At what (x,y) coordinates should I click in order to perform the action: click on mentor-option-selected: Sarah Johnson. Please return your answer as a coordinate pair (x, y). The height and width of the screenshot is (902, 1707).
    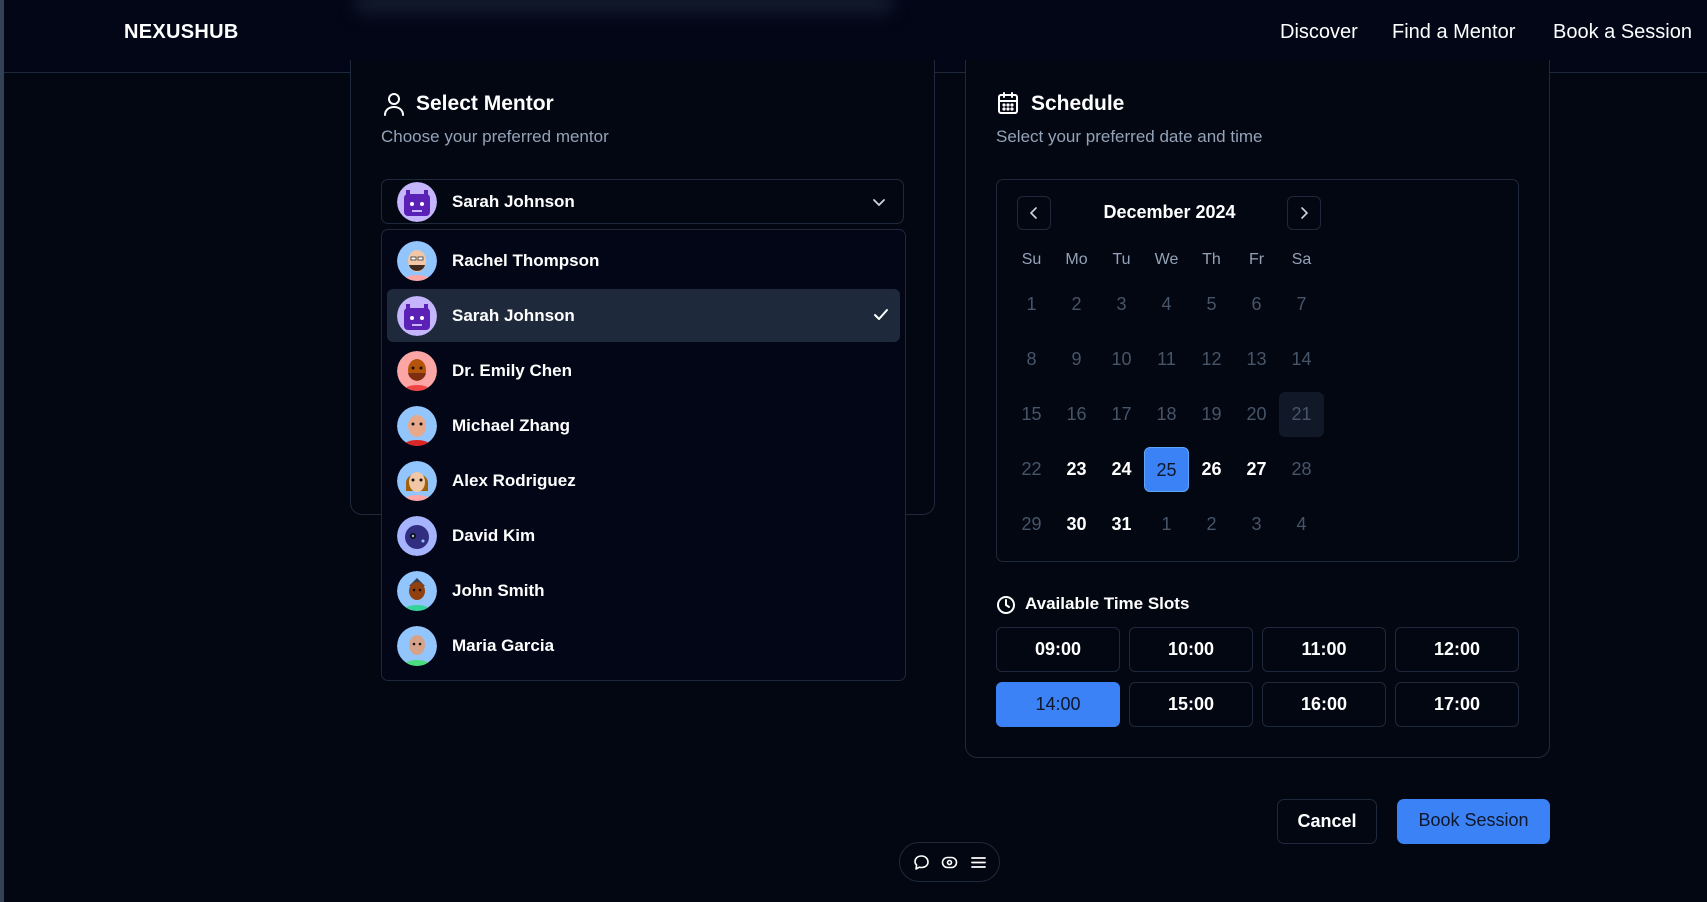
    Looking at the image, I should click on (643, 315).